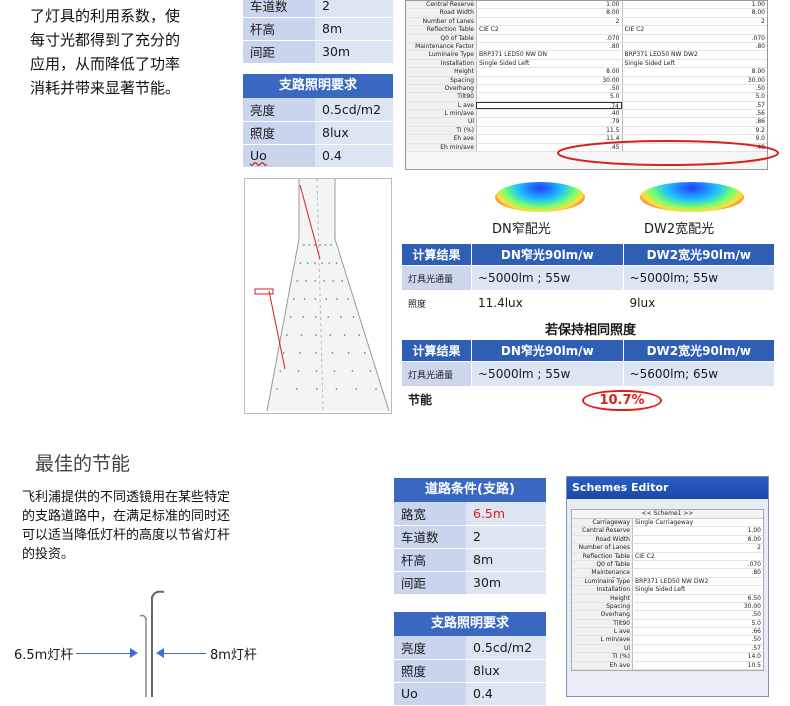  I want to click on table-row: Spacing 30.00, so click(667, 607).